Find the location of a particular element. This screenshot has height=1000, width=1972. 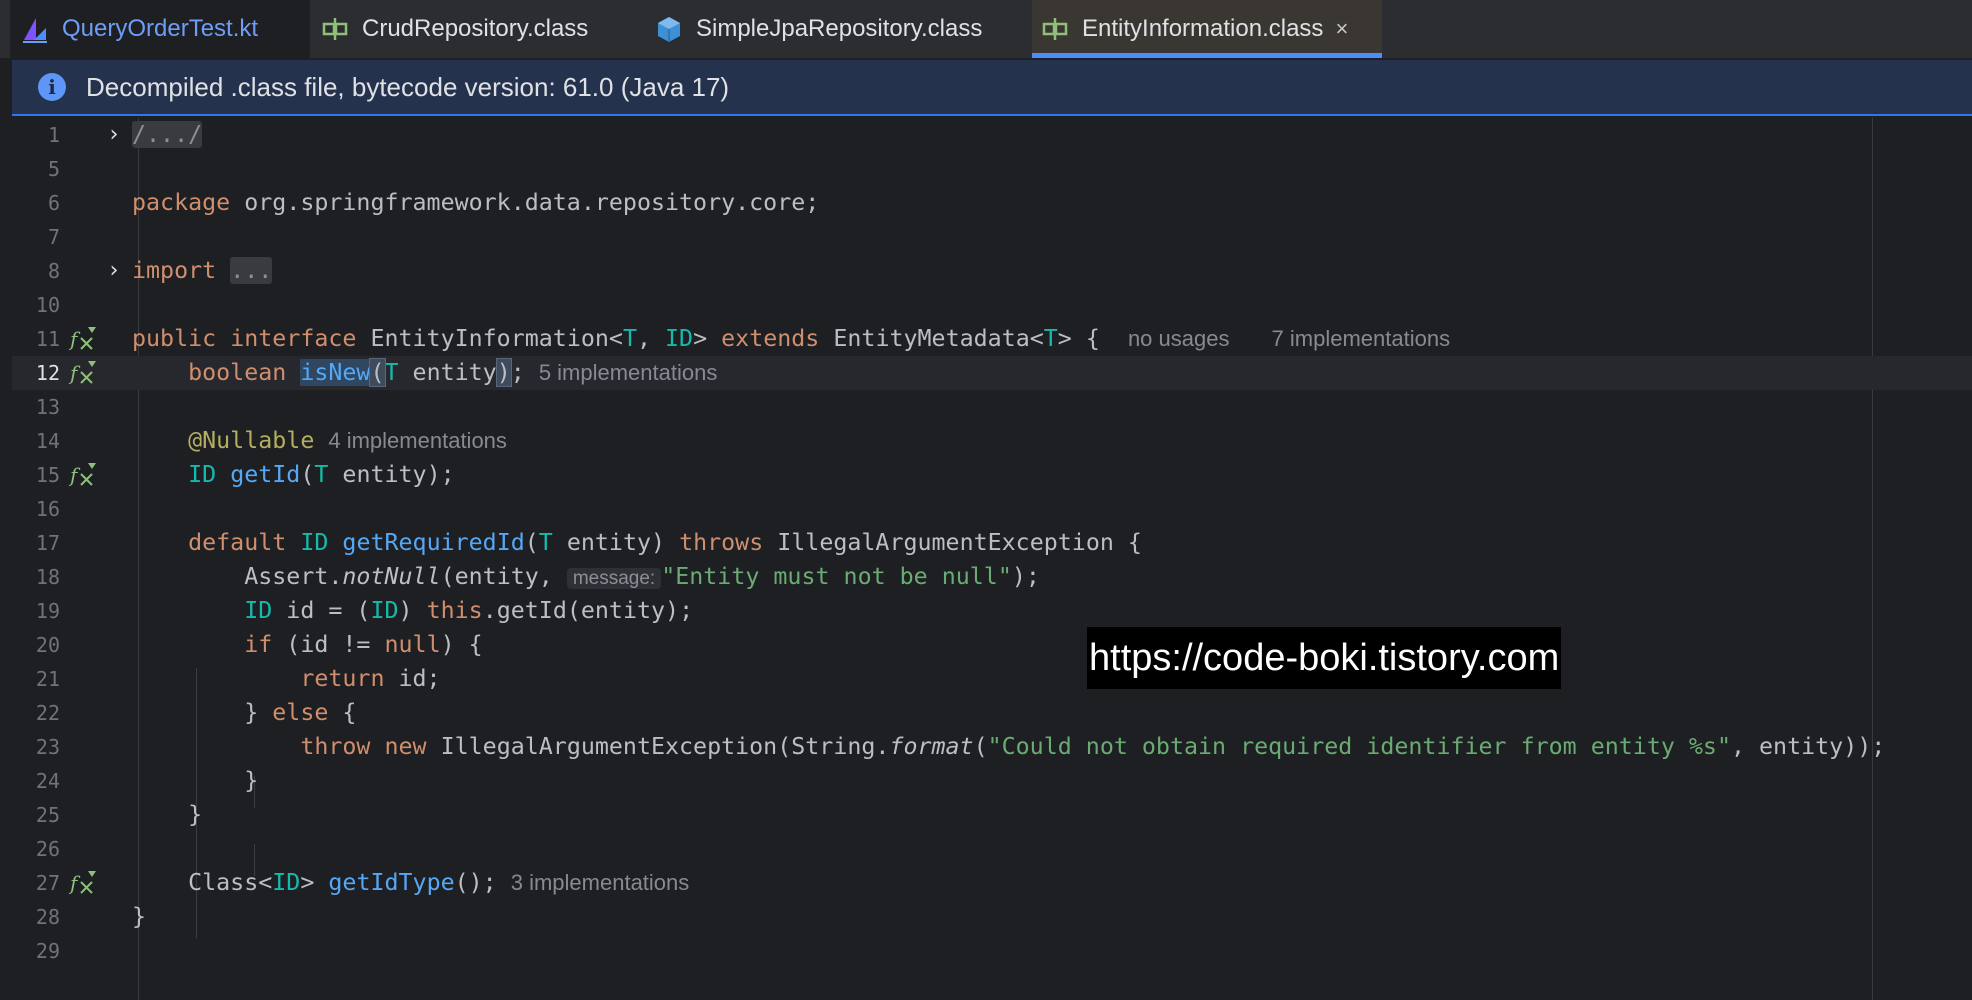

method-name: getRequiredId is located at coordinates (433, 542).